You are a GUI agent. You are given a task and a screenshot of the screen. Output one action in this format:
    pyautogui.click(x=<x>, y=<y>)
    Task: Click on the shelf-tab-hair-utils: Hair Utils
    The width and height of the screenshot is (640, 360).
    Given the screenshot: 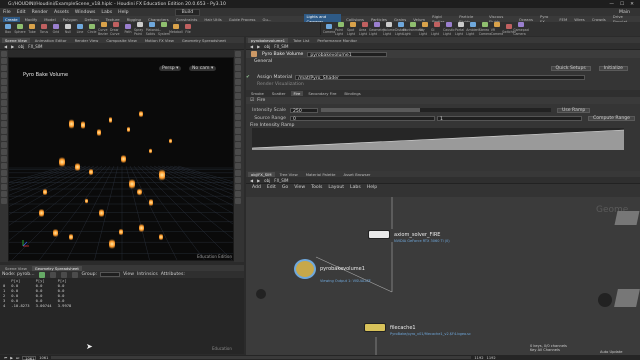 What is the action you would take?
    pyautogui.click(x=212, y=19)
    